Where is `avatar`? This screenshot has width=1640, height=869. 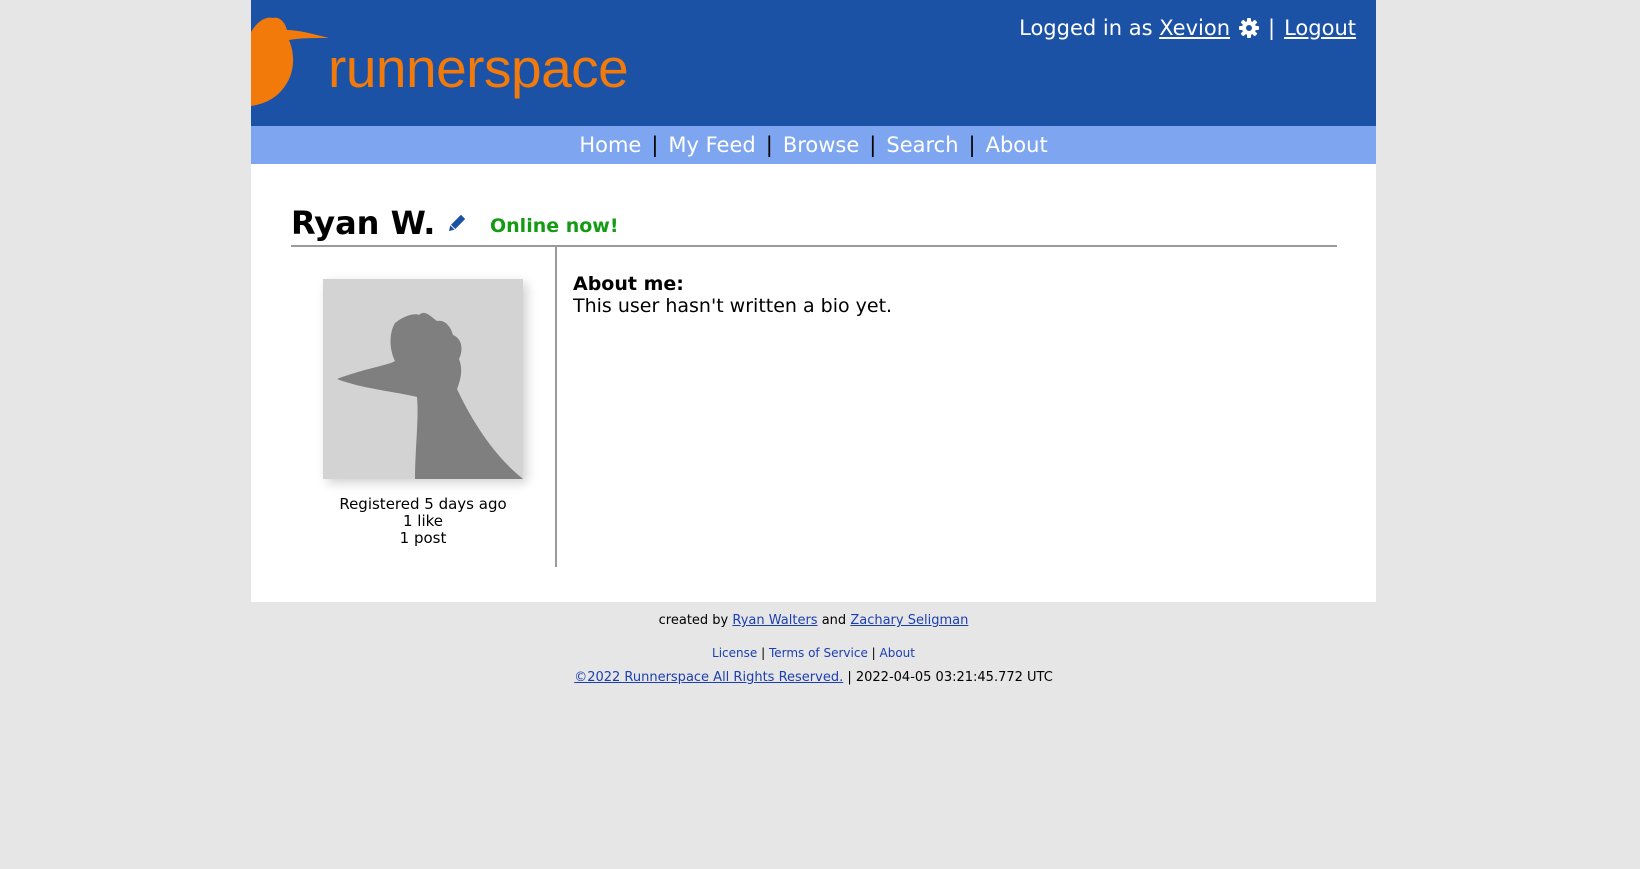
avatar is located at coordinates (423, 379).